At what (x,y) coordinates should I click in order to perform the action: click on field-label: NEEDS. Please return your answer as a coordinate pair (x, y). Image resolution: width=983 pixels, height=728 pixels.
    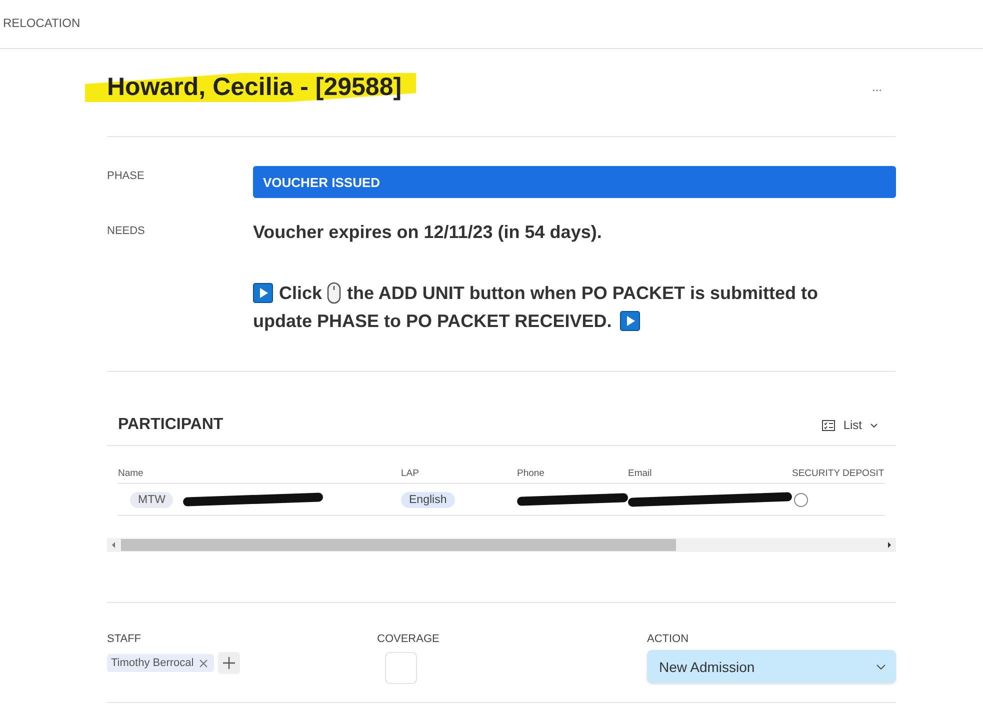
    Looking at the image, I should click on (126, 231).